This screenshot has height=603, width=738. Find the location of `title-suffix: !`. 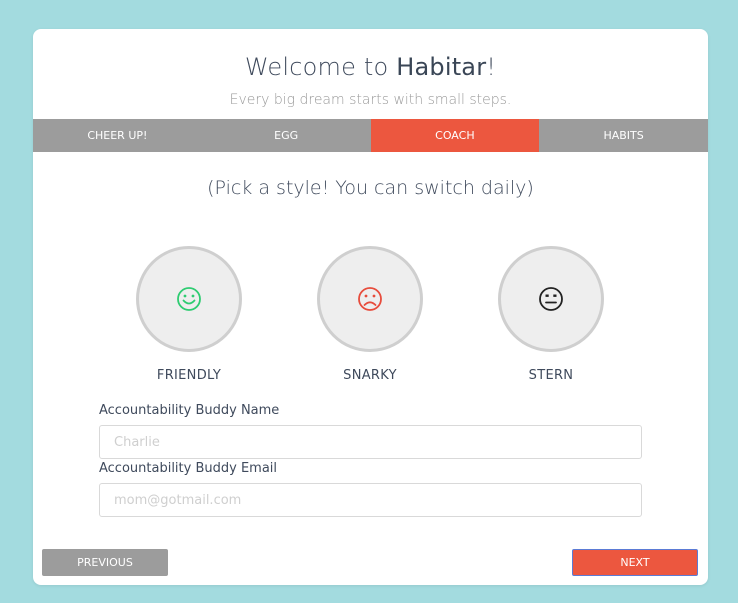

title-suffix: ! is located at coordinates (491, 67).